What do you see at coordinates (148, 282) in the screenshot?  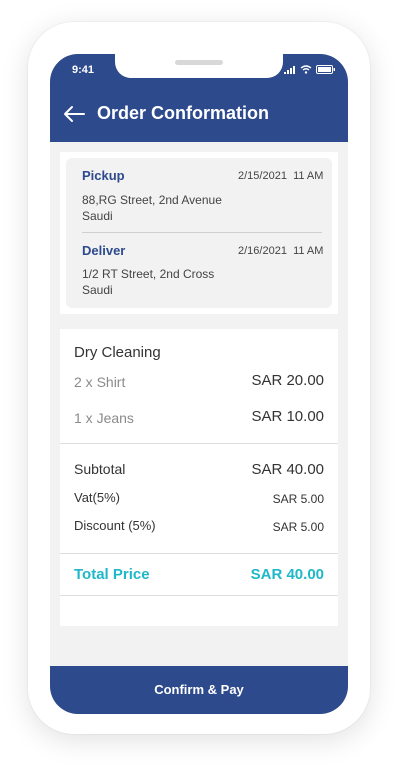 I see `deliver-address: 1/2 RT Street, 2nd Cross Saudi` at bounding box center [148, 282].